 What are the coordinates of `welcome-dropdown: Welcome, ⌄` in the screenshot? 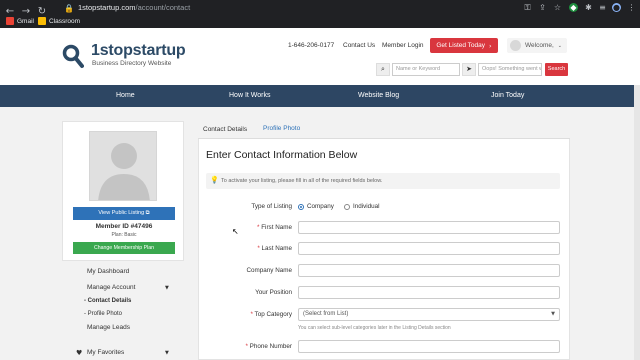 It's located at (537, 45).